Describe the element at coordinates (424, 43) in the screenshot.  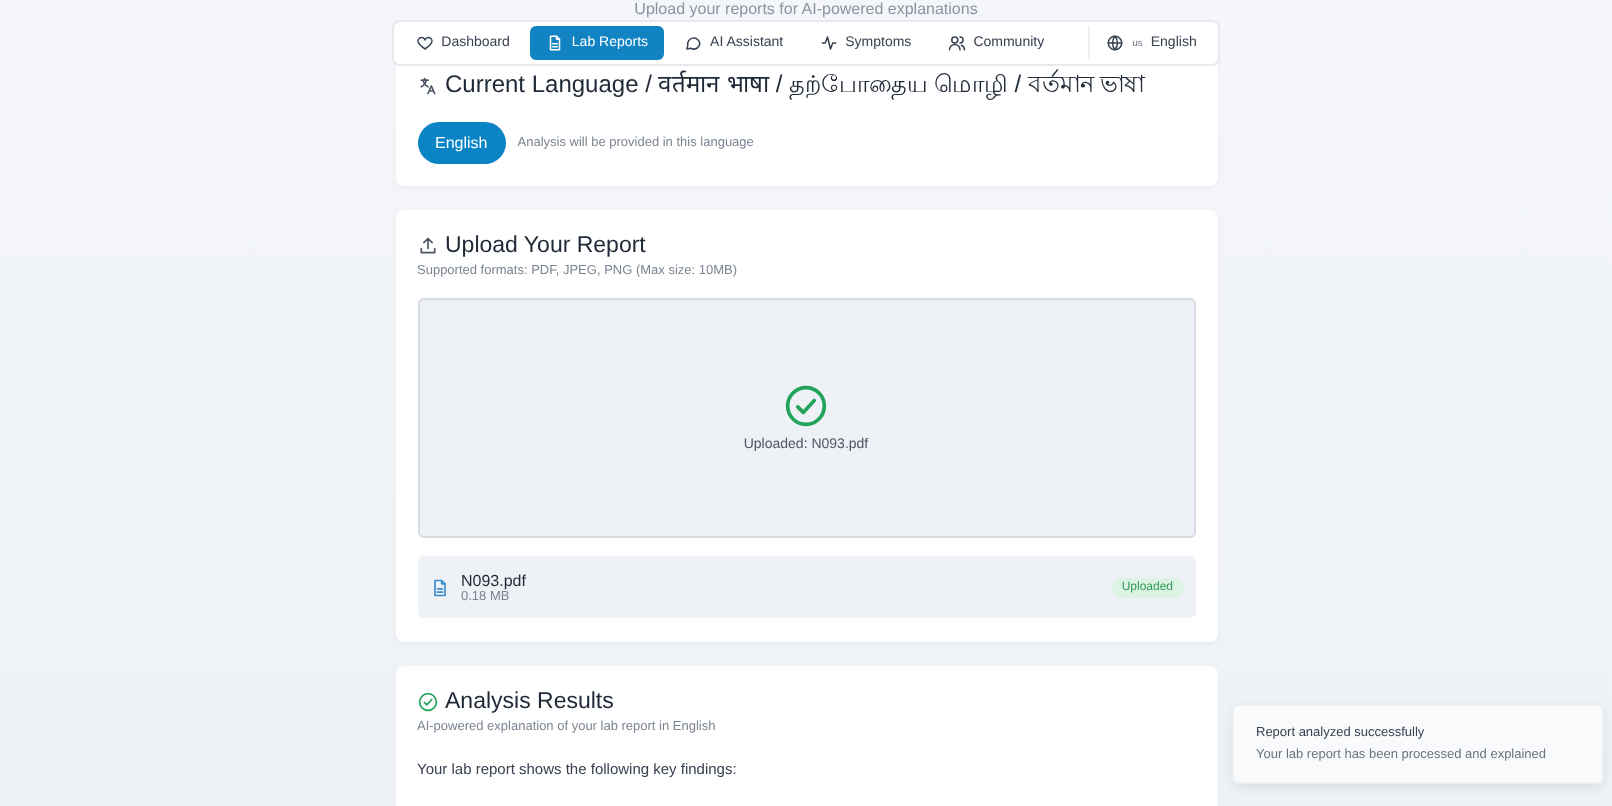
I see `heart-icon` at that location.